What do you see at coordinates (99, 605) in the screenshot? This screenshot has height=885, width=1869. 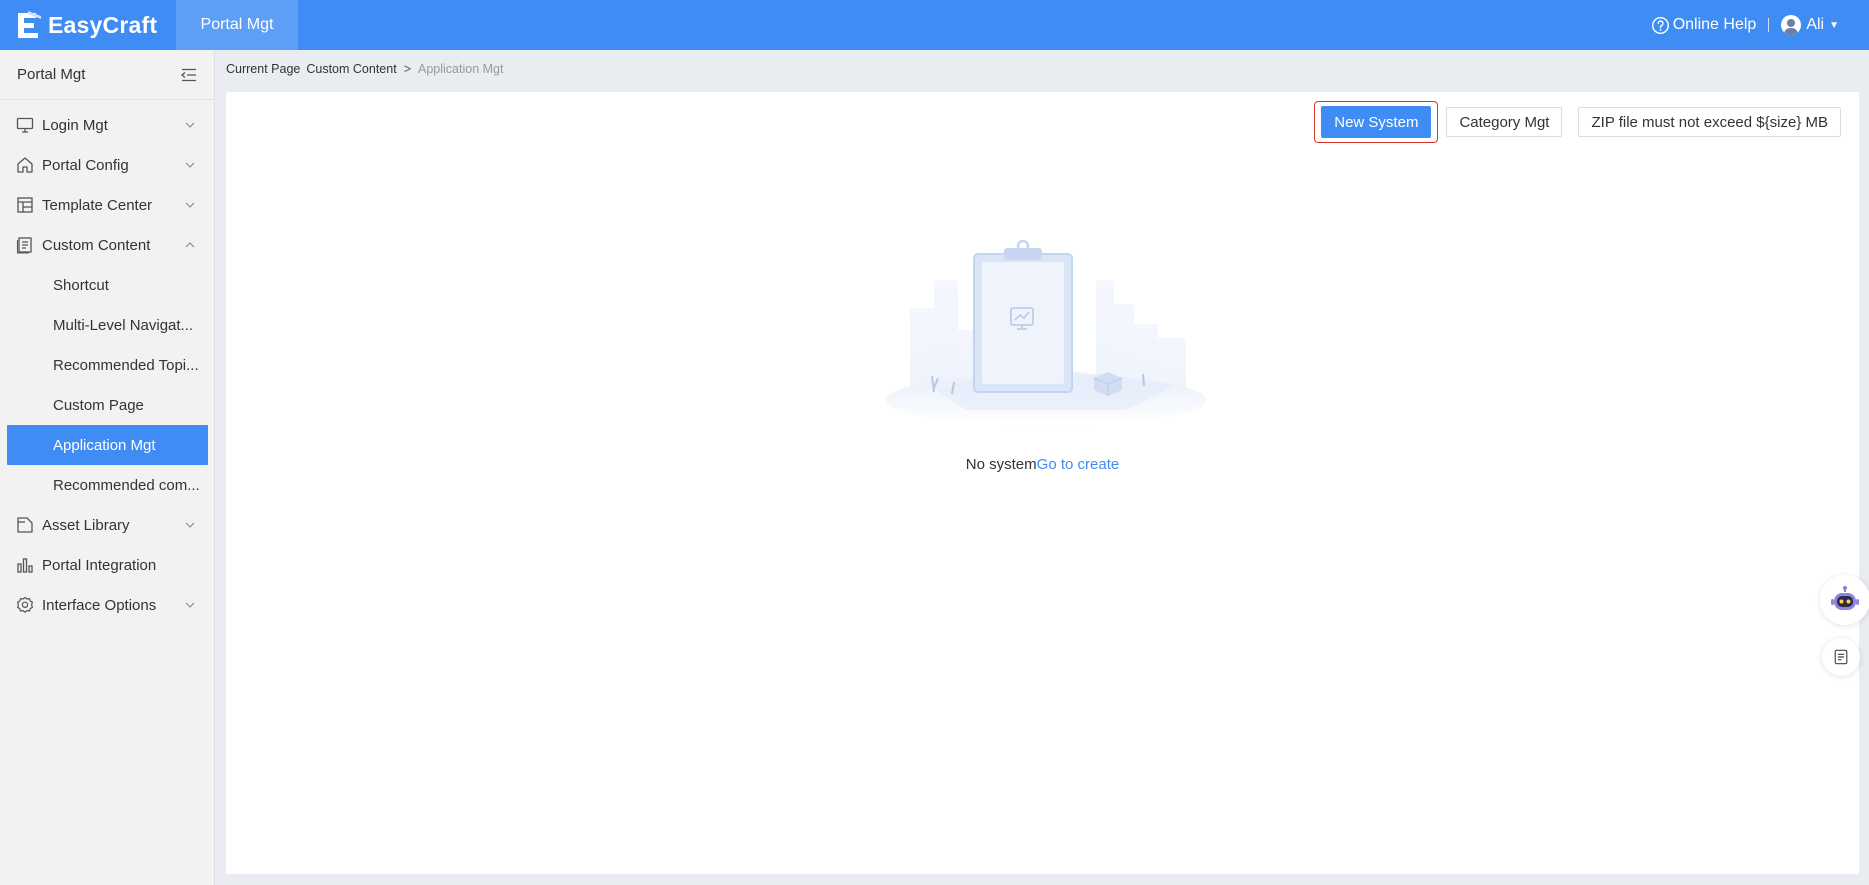 I see `sidebar-item-label: Interface Options` at bounding box center [99, 605].